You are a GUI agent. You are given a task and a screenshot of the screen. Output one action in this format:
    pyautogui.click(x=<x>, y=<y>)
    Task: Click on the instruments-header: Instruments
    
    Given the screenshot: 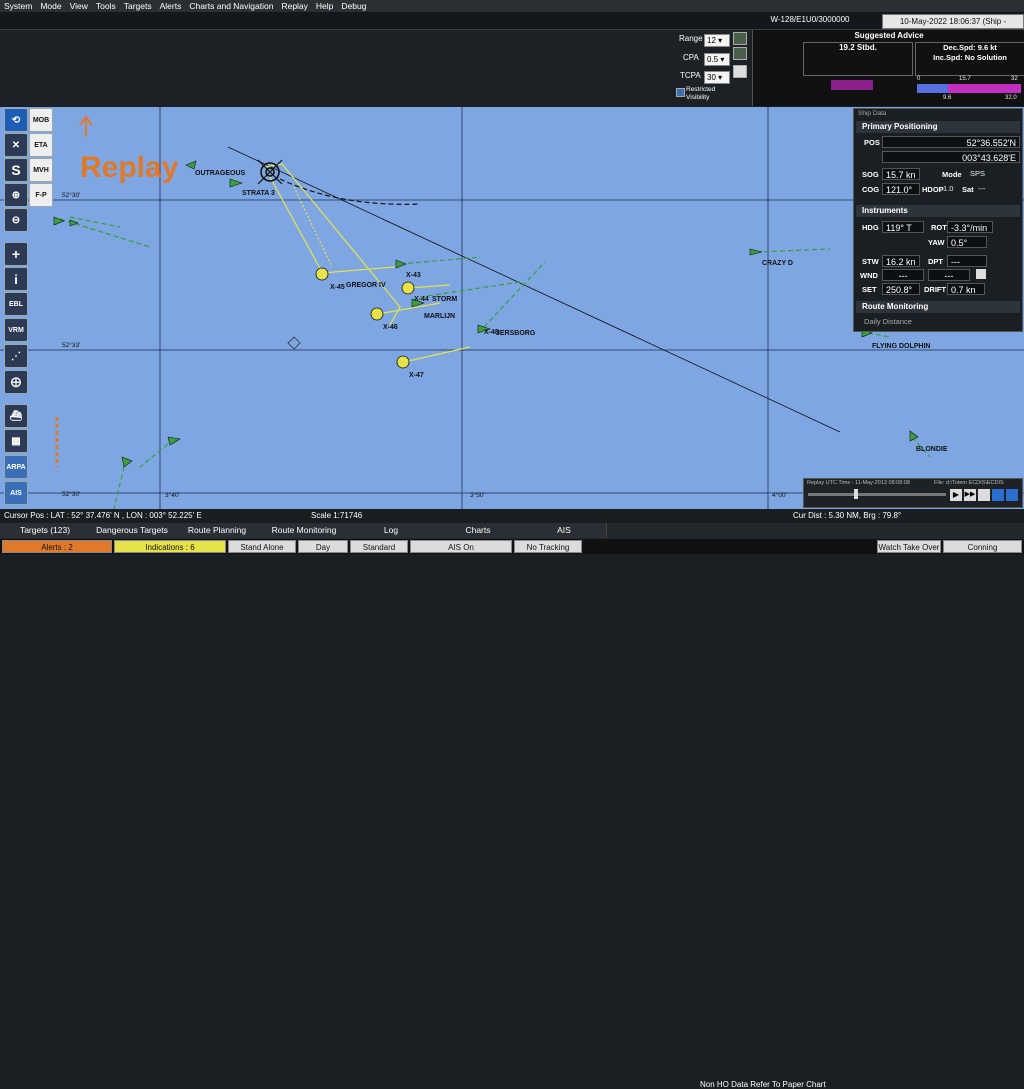 What is the action you would take?
    pyautogui.click(x=938, y=211)
    